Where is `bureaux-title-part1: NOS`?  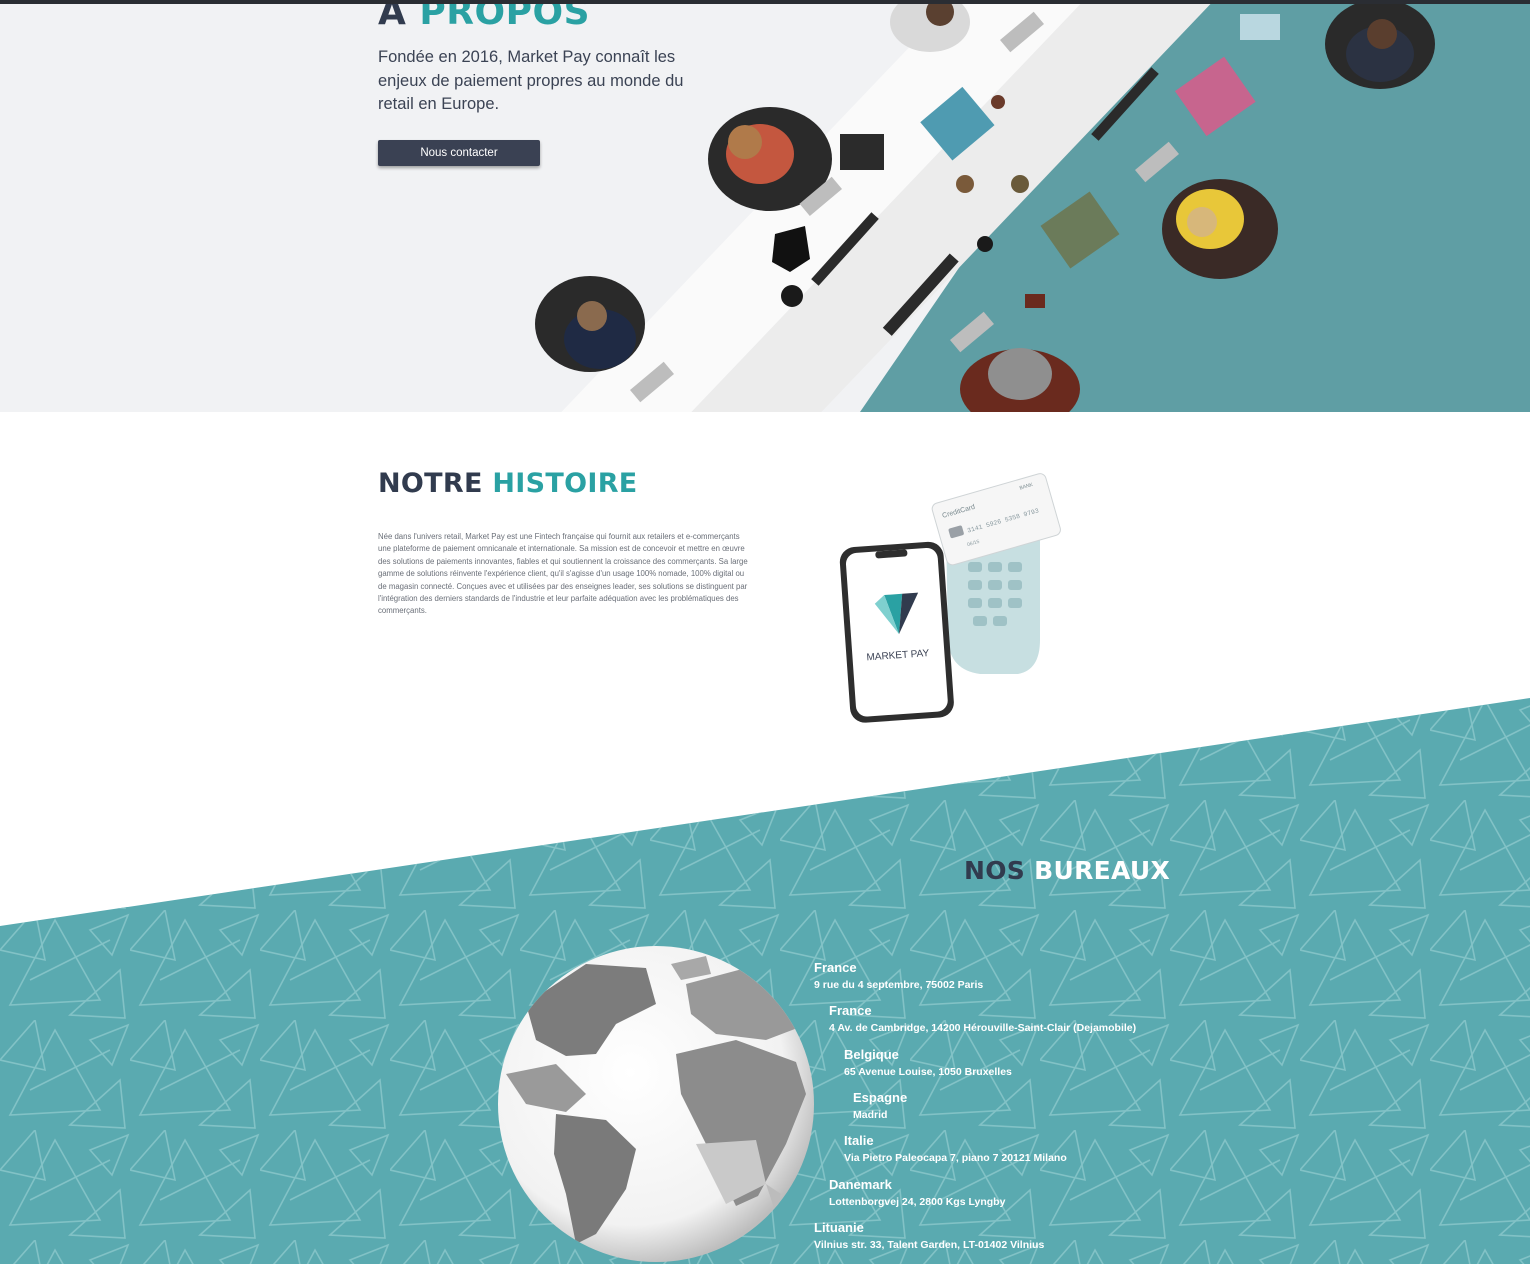 bureaux-title-part1: NOS is located at coordinates (995, 870).